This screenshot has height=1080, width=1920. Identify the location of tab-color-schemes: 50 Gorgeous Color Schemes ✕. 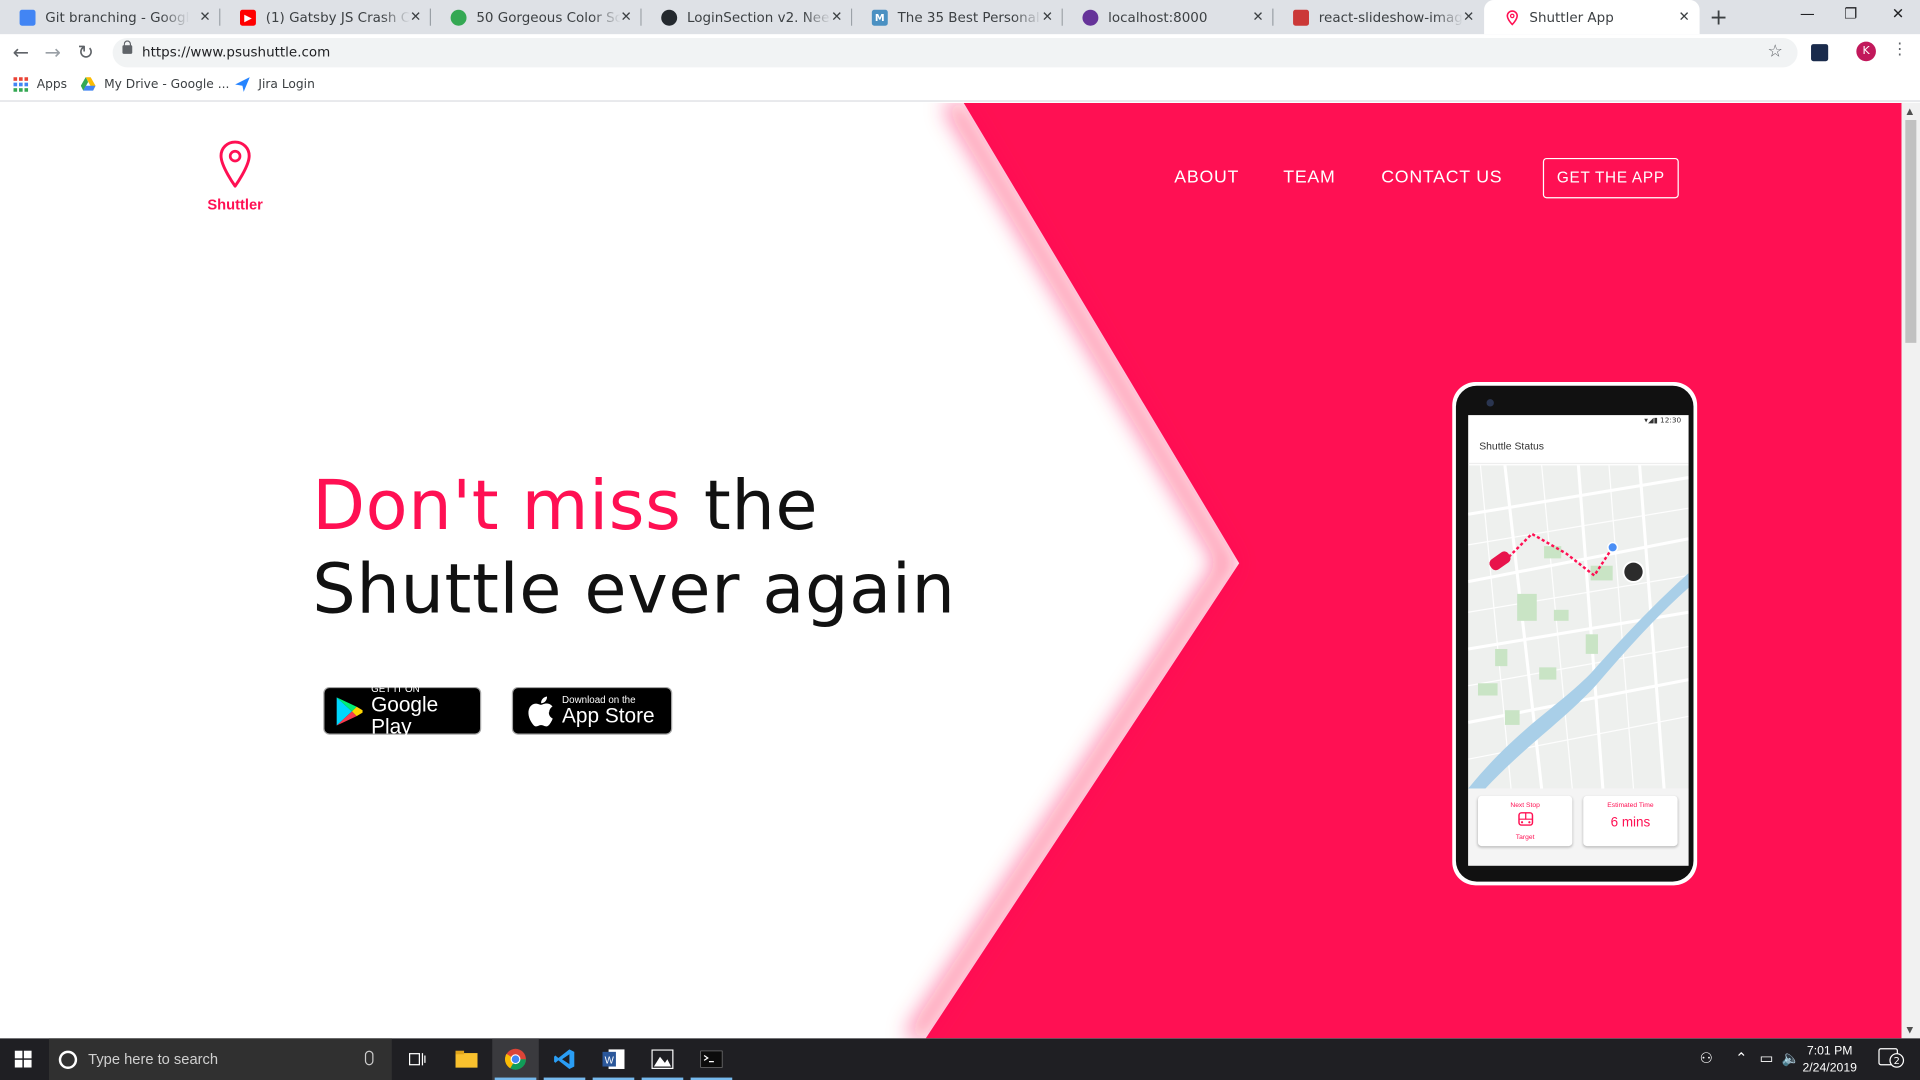
(536, 17).